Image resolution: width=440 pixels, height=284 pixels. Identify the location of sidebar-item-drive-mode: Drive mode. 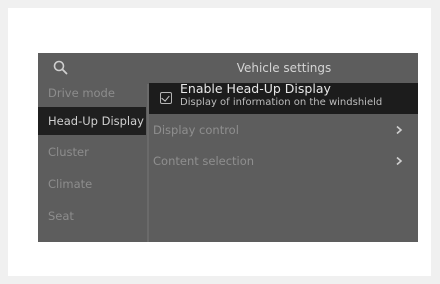
(92, 93).